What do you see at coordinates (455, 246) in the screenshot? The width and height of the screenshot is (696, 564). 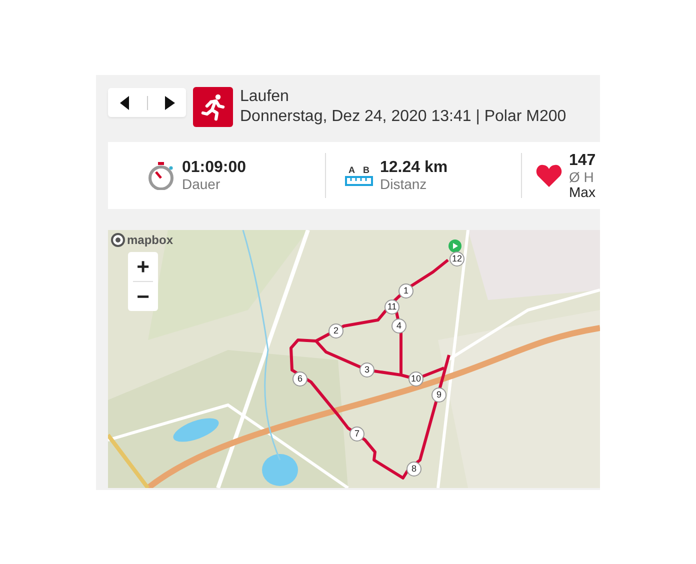 I see `start-flag-icon` at bounding box center [455, 246].